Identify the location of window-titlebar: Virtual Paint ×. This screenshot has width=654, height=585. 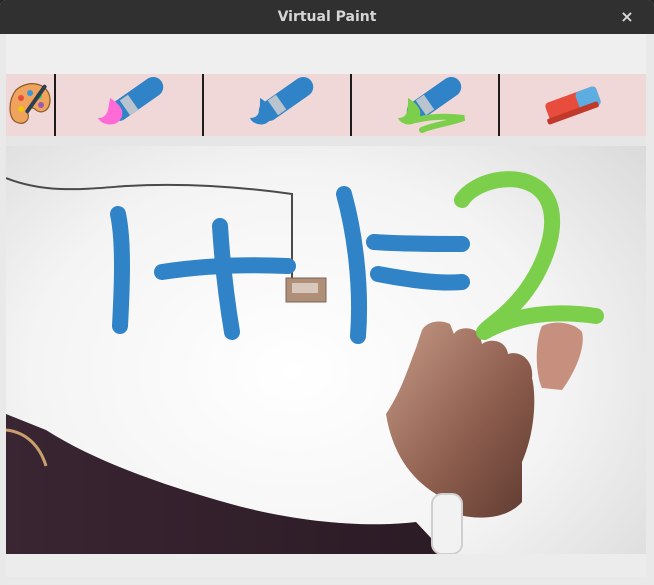
(327, 17).